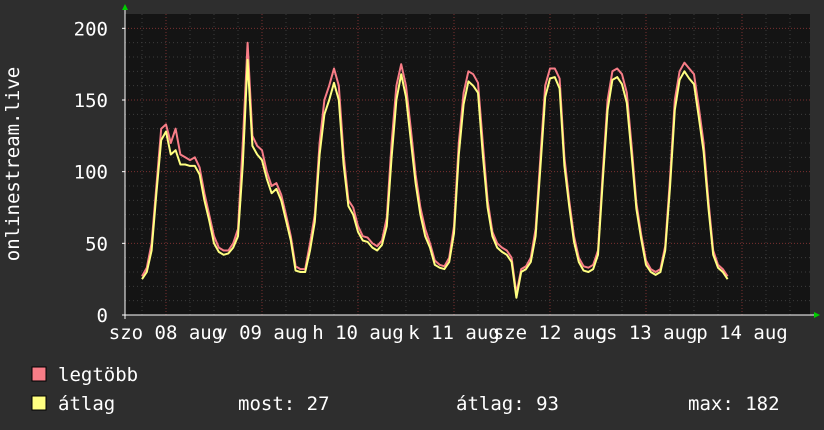 The width and height of the screenshot is (824, 430). I want to click on x-tick-label: sze 12 aug, so click(550, 333).